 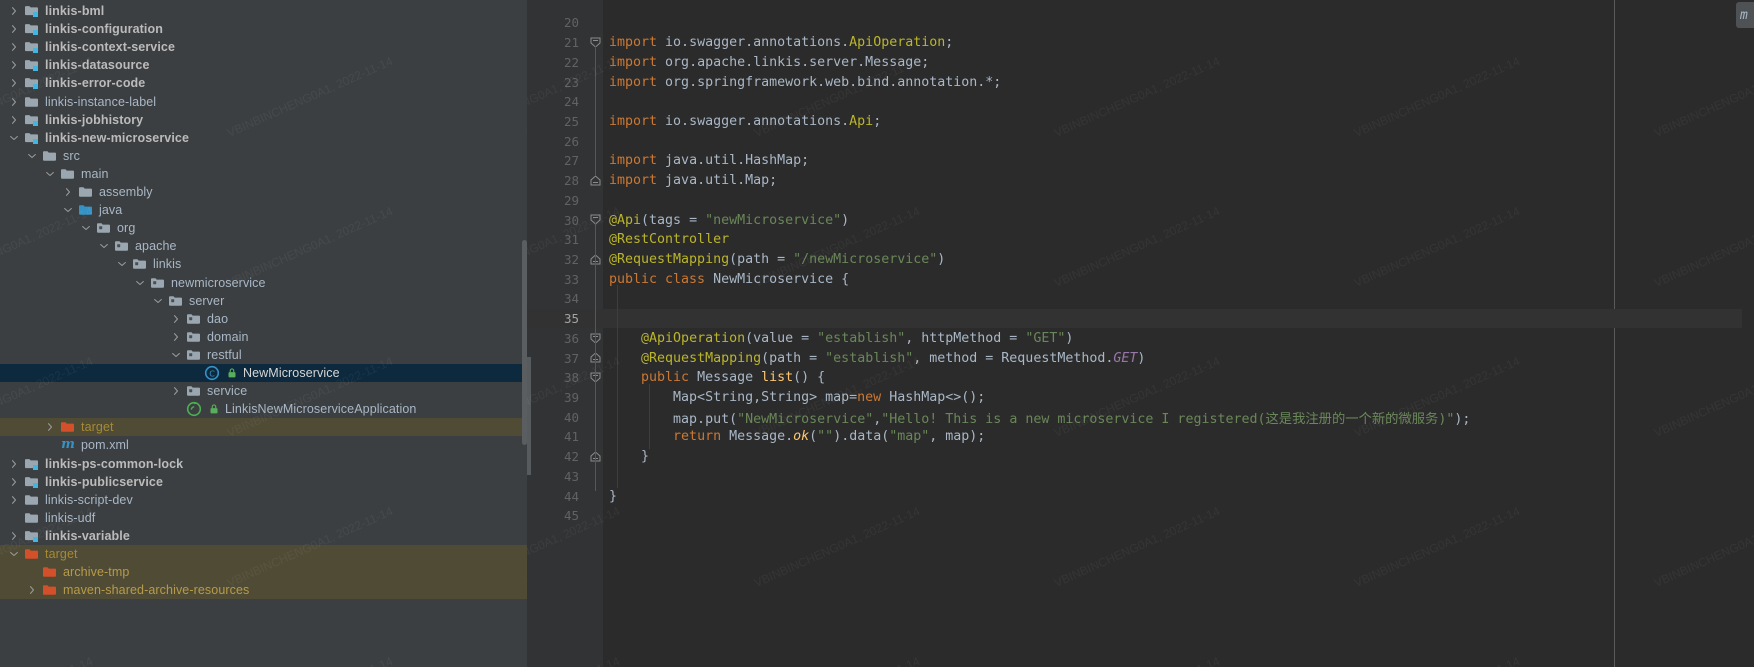 I want to click on tree-item-linkis-instance-label: linkis-instance-label, so click(x=263, y=102).